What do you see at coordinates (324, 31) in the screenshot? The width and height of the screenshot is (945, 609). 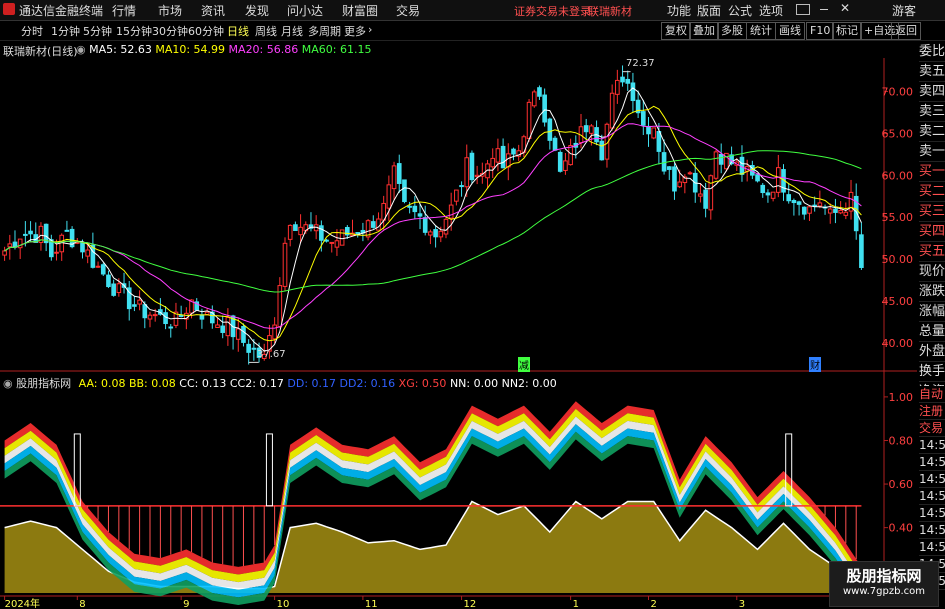 I see `period-multi: 多周期` at bounding box center [324, 31].